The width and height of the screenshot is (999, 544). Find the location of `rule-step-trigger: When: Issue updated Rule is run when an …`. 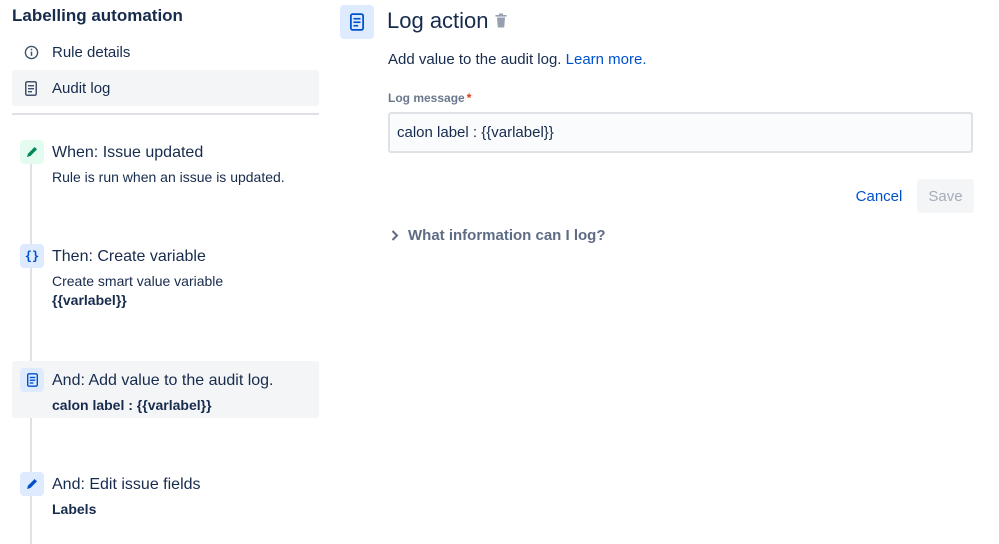

rule-step-trigger: When: Issue updated Rule is run when an … is located at coordinates (165, 172).